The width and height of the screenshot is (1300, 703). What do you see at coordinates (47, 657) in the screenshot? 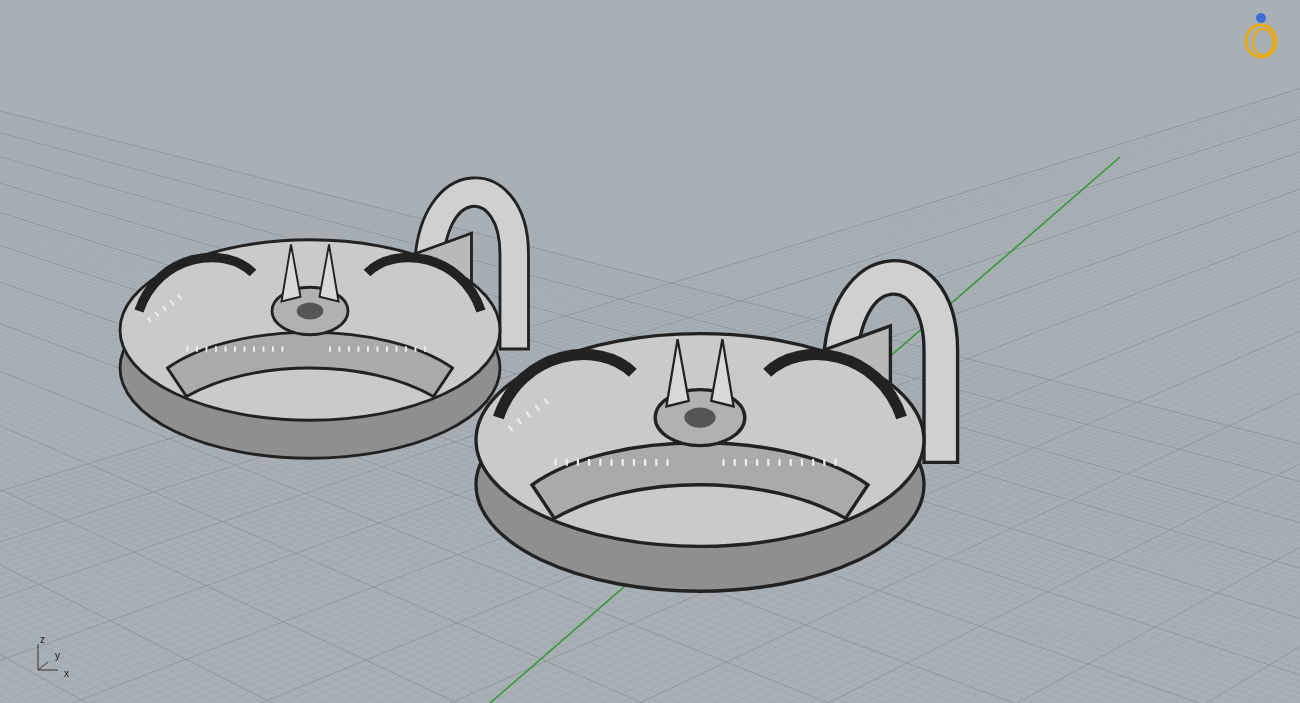
I see `axis-triad-icon` at bounding box center [47, 657].